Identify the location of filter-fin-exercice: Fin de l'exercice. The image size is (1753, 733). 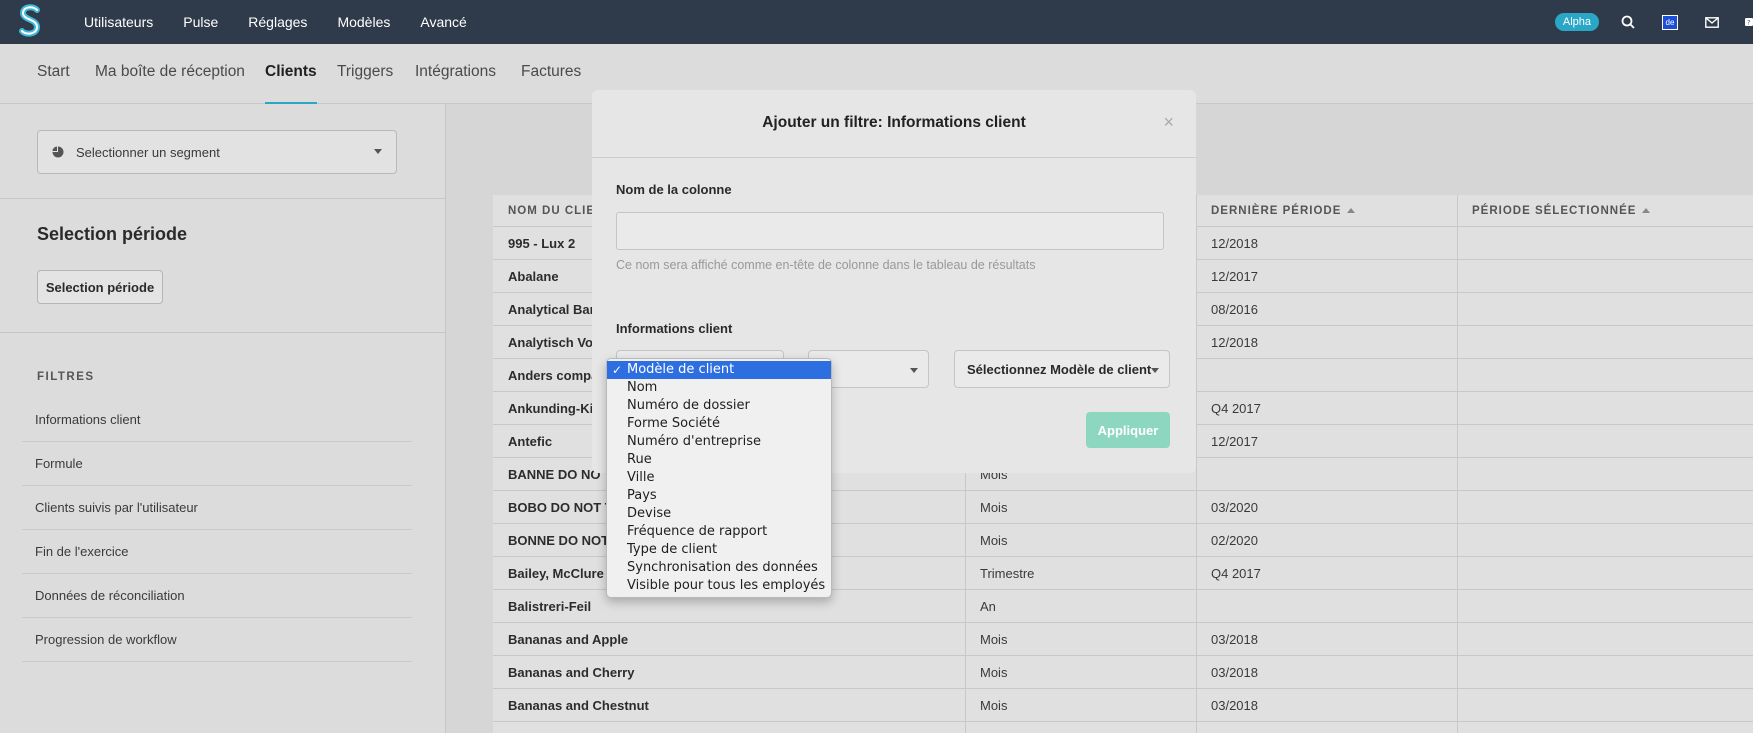
(217, 552).